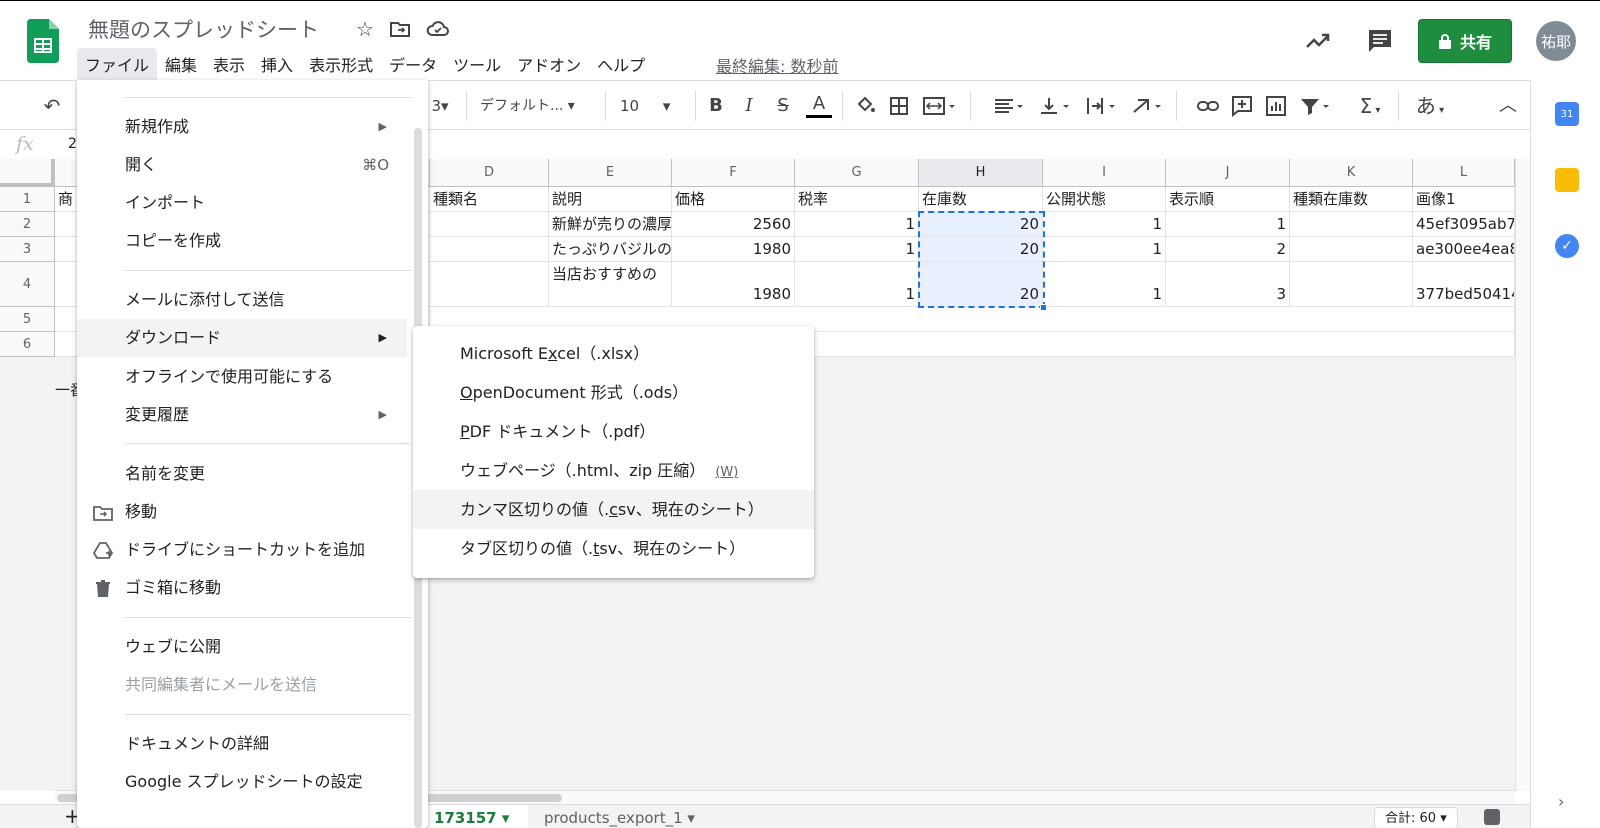 The width and height of the screenshot is (1600, 828). I want to click on menu-insert: 挿入, so click(277, 64).